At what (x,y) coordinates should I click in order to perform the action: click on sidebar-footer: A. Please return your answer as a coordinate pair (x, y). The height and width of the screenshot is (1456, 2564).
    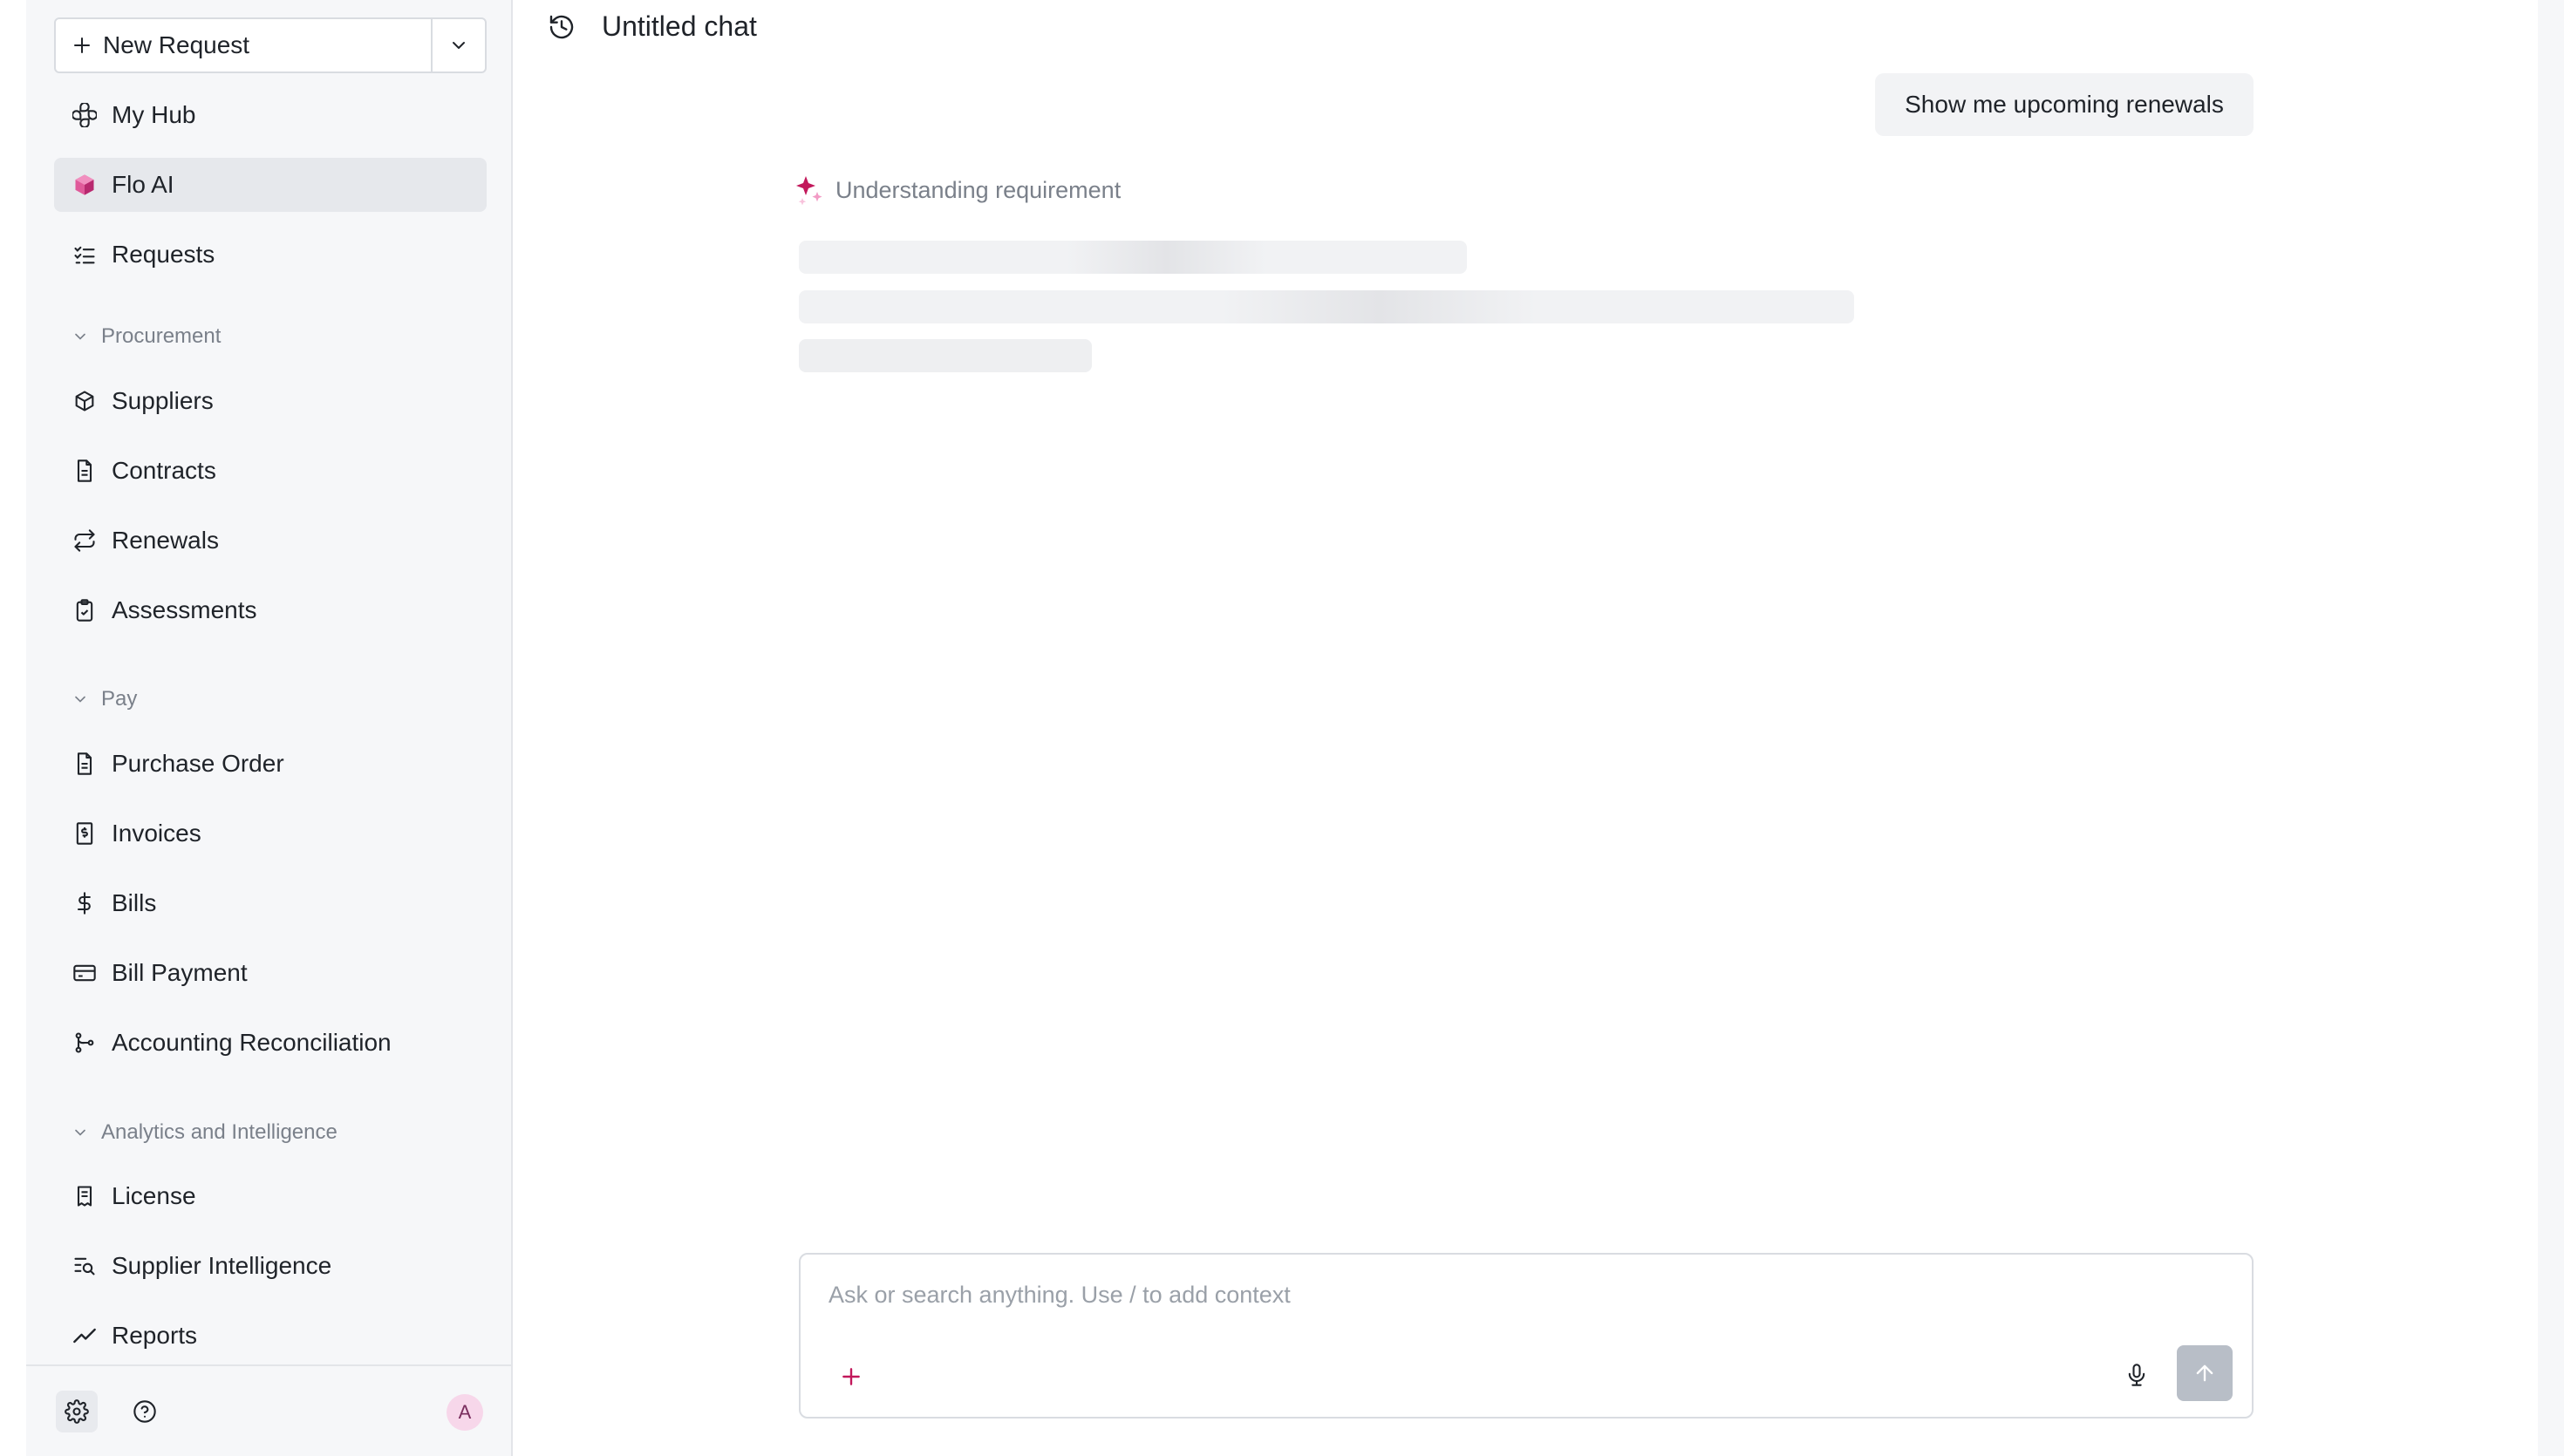
    Looking at the image, I should click on (268, 1410).